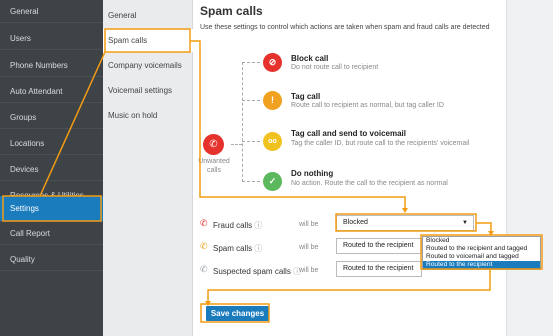 This screenshot has width=553, height=336. I want to click on subnav-item-music-on-hold: Music on hold, so click(148, 115).